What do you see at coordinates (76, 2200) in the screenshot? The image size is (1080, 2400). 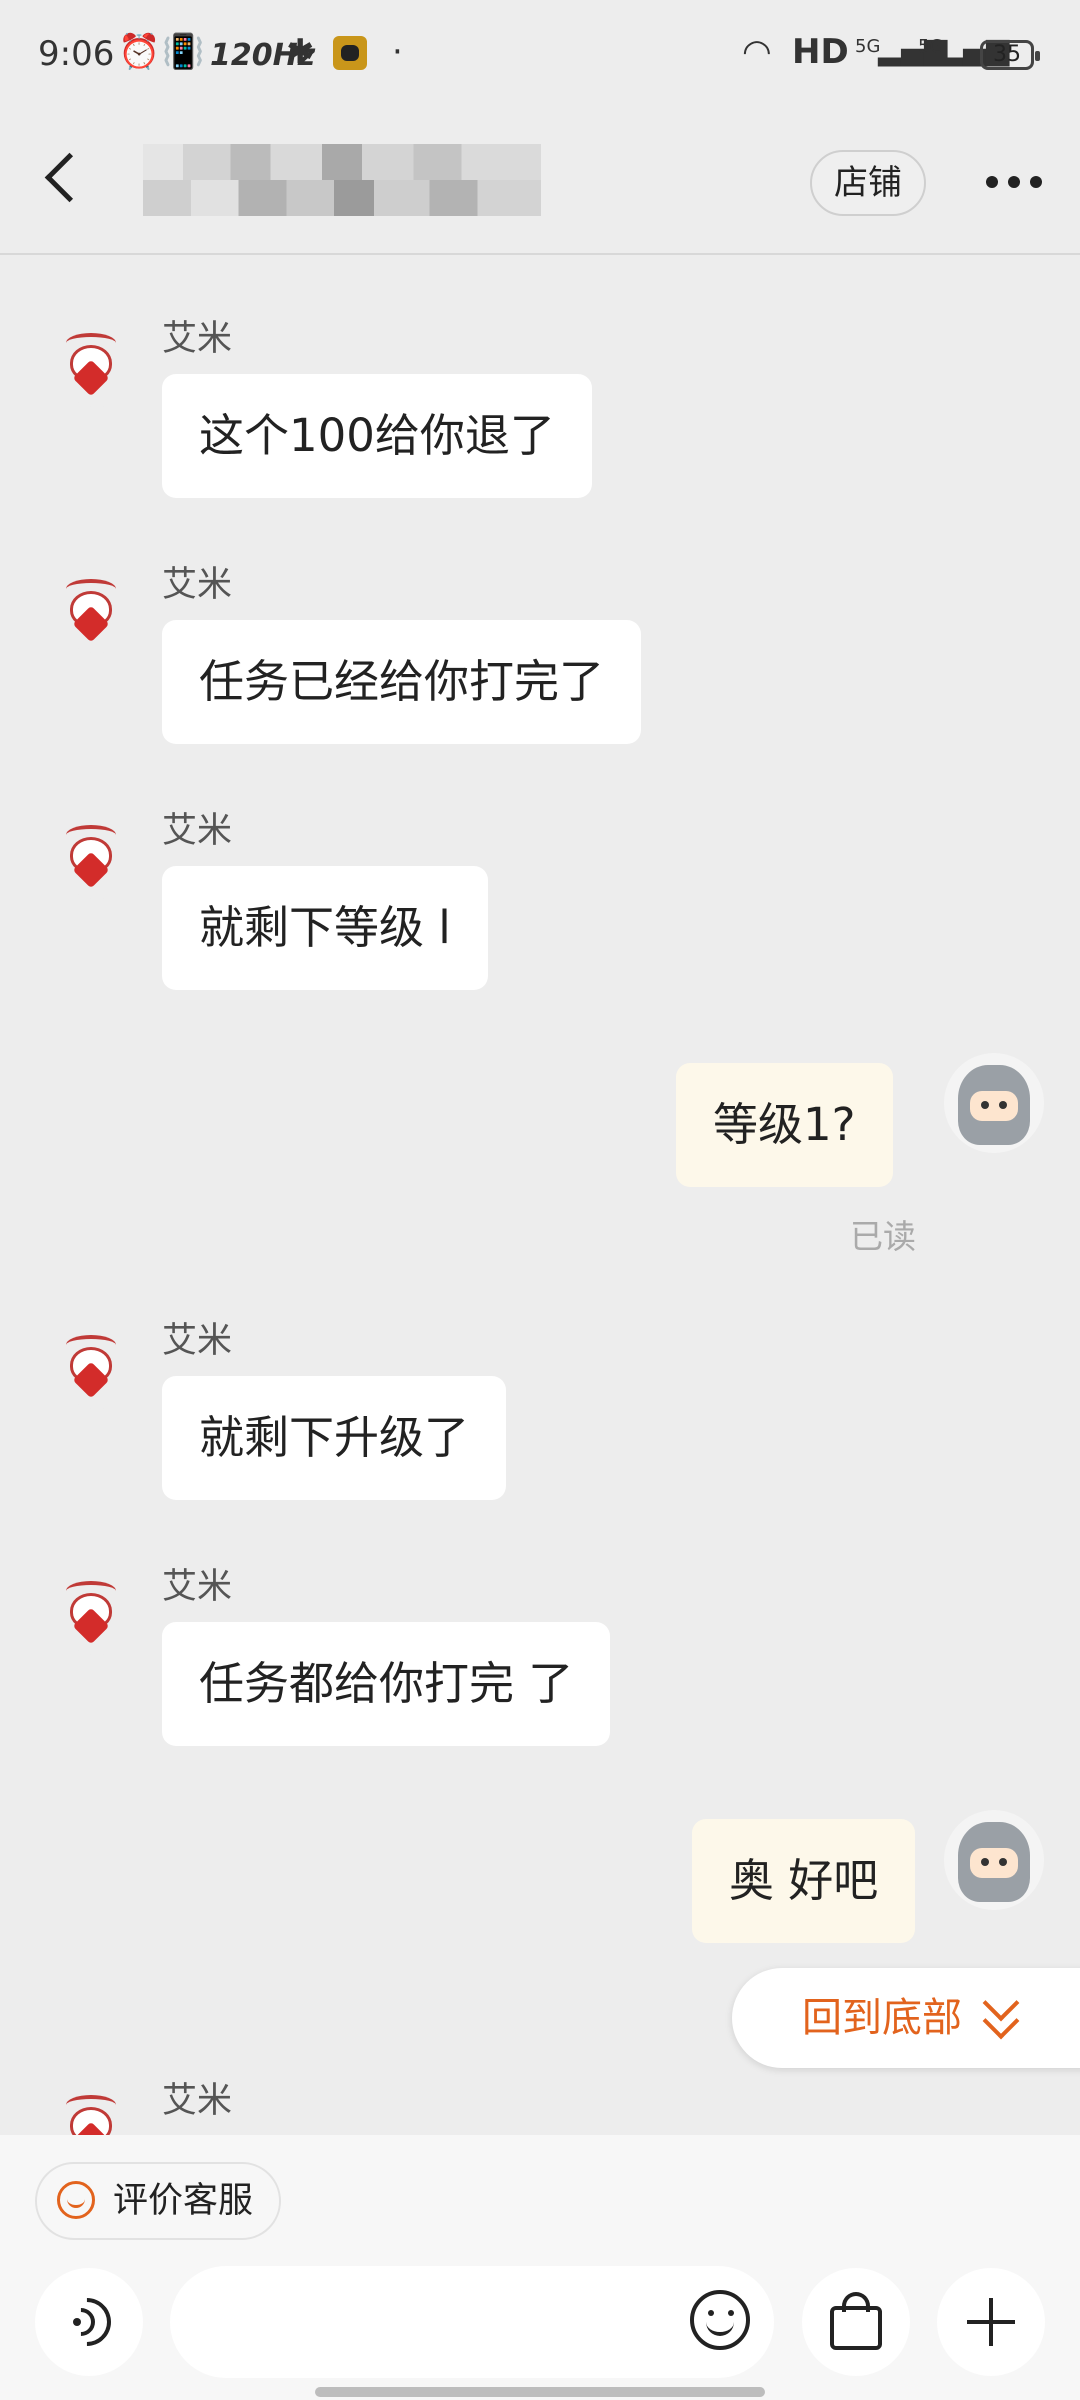 I see `smile-icon` at bounding box center [76, 2200].